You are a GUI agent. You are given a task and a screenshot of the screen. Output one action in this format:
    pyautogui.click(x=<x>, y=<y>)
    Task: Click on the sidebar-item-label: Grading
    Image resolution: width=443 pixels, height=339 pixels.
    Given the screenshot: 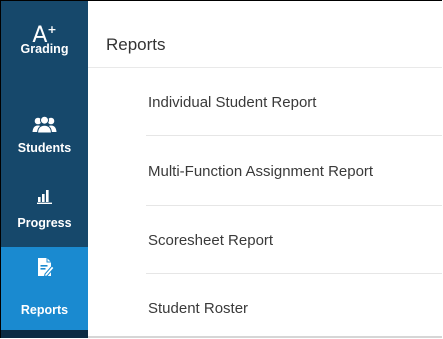 What is the action you would take?
    pyautogui.click(x=44, y=49)
    